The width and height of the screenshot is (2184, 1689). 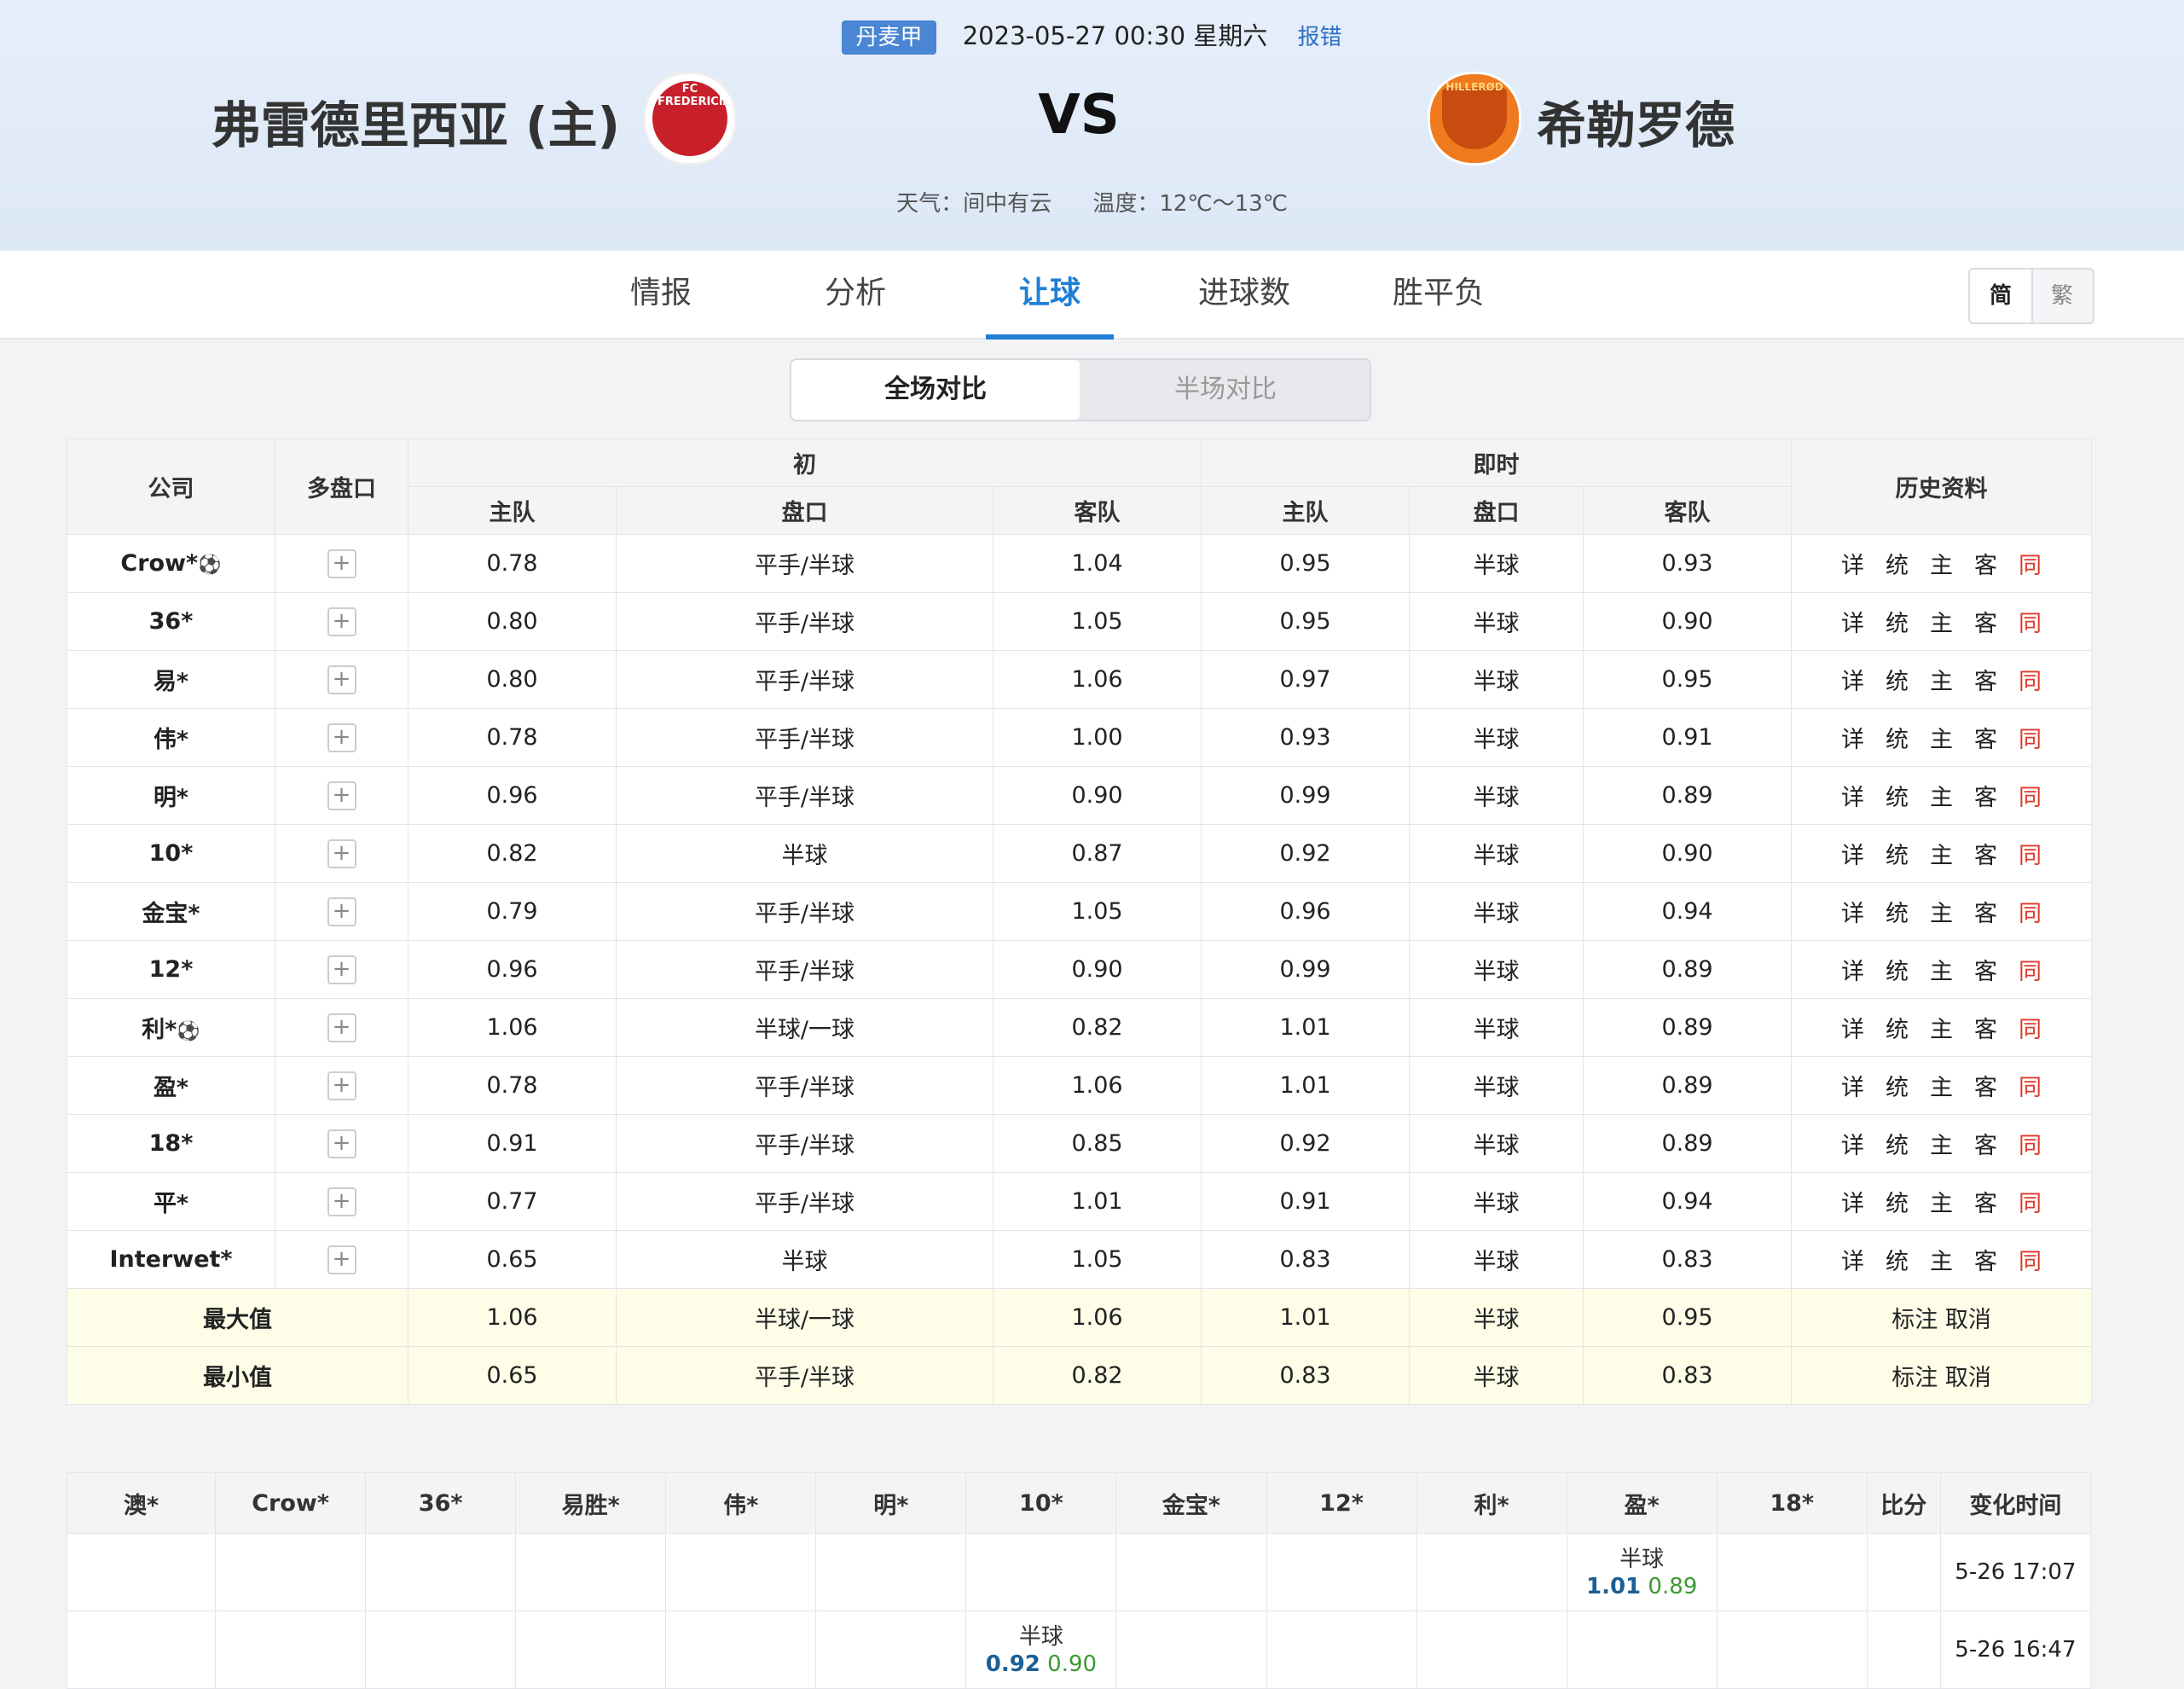 What do you see at coordinates (171, 737) in the screenshot?
I see `company-cell: 伟*` at bounding box center [171, 737].